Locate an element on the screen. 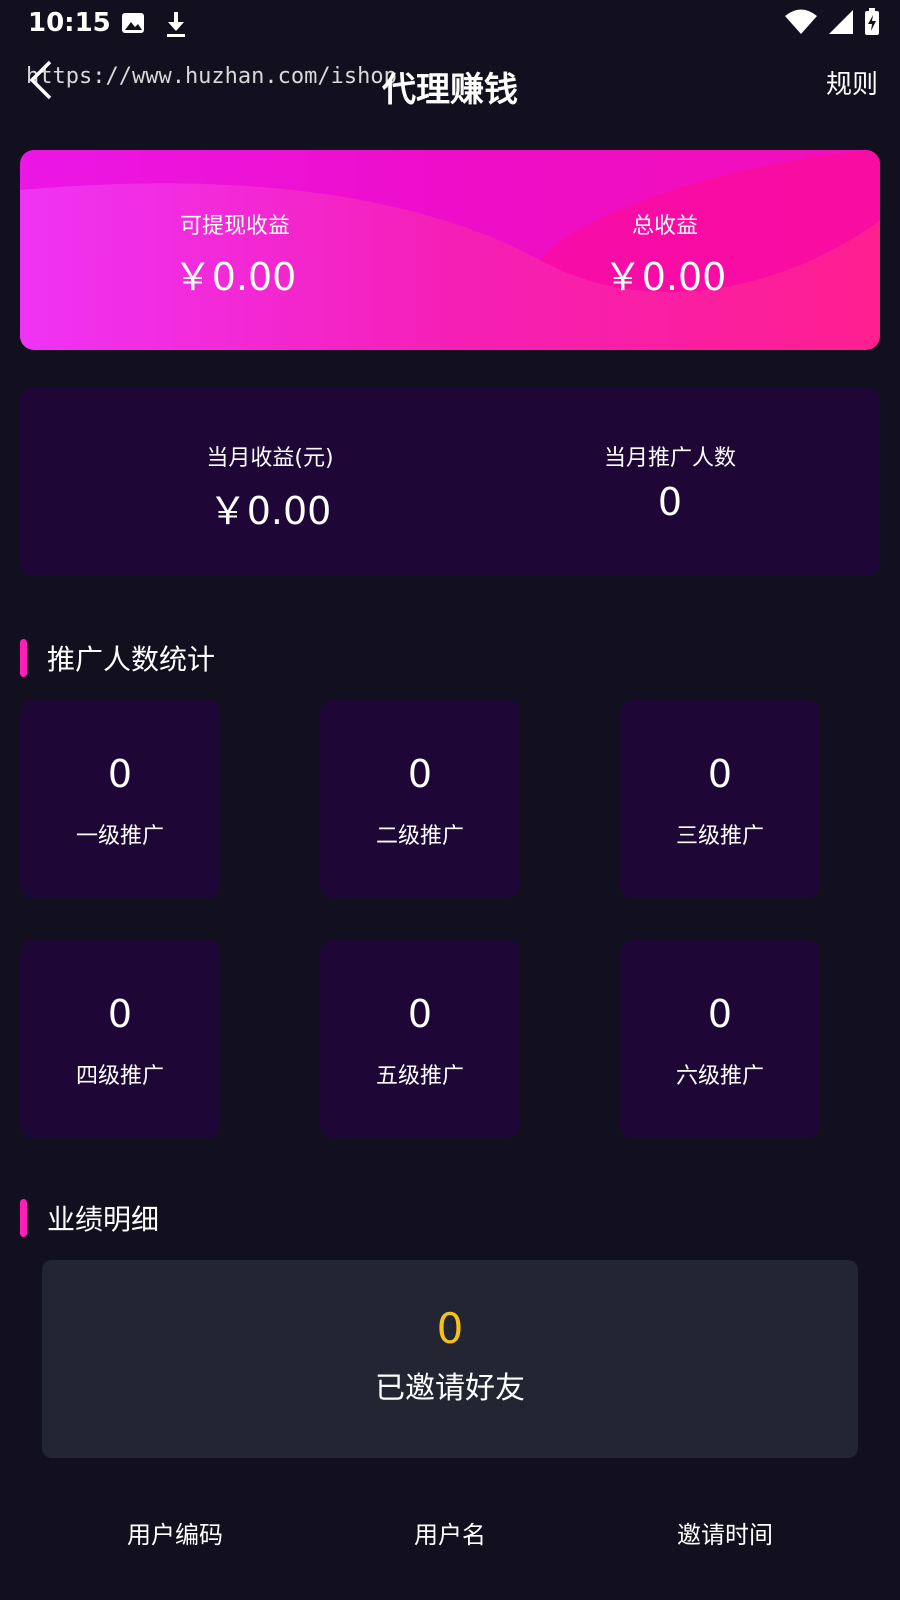 The height and width of the screenshot is (1600, 900). promo-level-tile: 0 四级推广 is located at coordinates (120, 1039).